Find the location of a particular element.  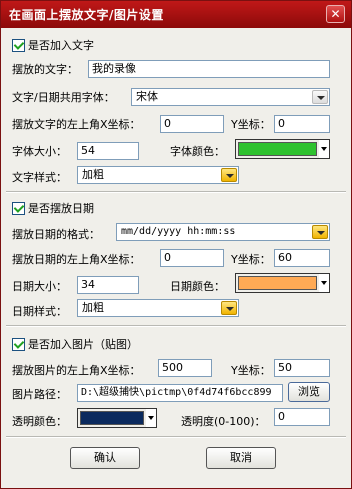

text-content-label: 摆放的文字： is located at coordinates (45, 69).